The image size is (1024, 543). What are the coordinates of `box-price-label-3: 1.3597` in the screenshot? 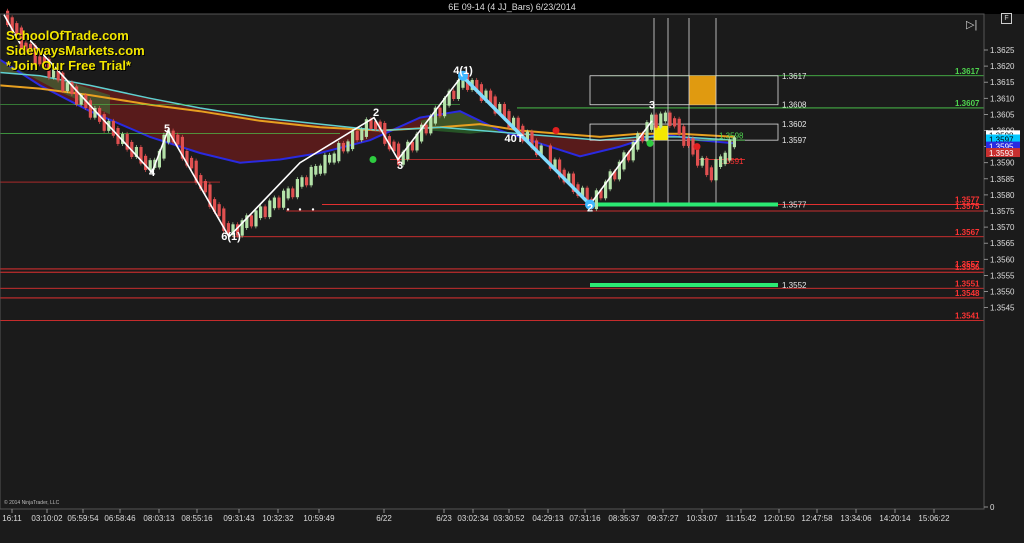 It's located at (794, 140).